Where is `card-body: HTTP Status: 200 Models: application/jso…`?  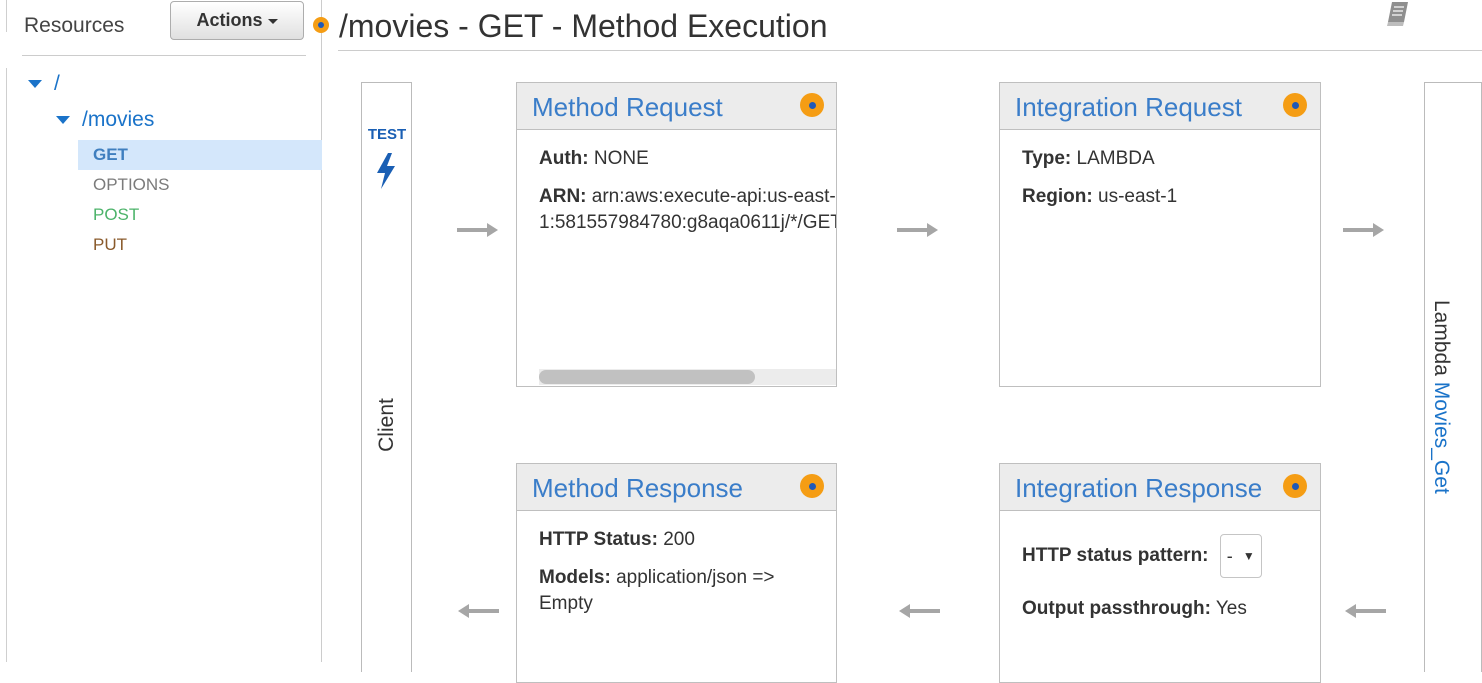
card-body: HTTP Status: 200 Models: application/jso… is located at coordinates (677, 578).